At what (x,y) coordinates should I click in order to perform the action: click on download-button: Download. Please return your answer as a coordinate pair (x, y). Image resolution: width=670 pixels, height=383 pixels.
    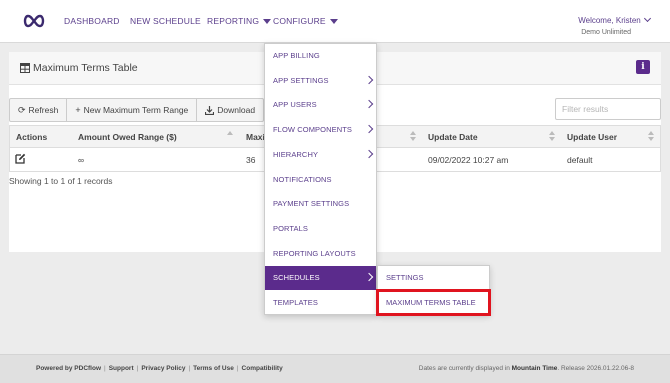
    Looking at the image, I should click on (230, 110).